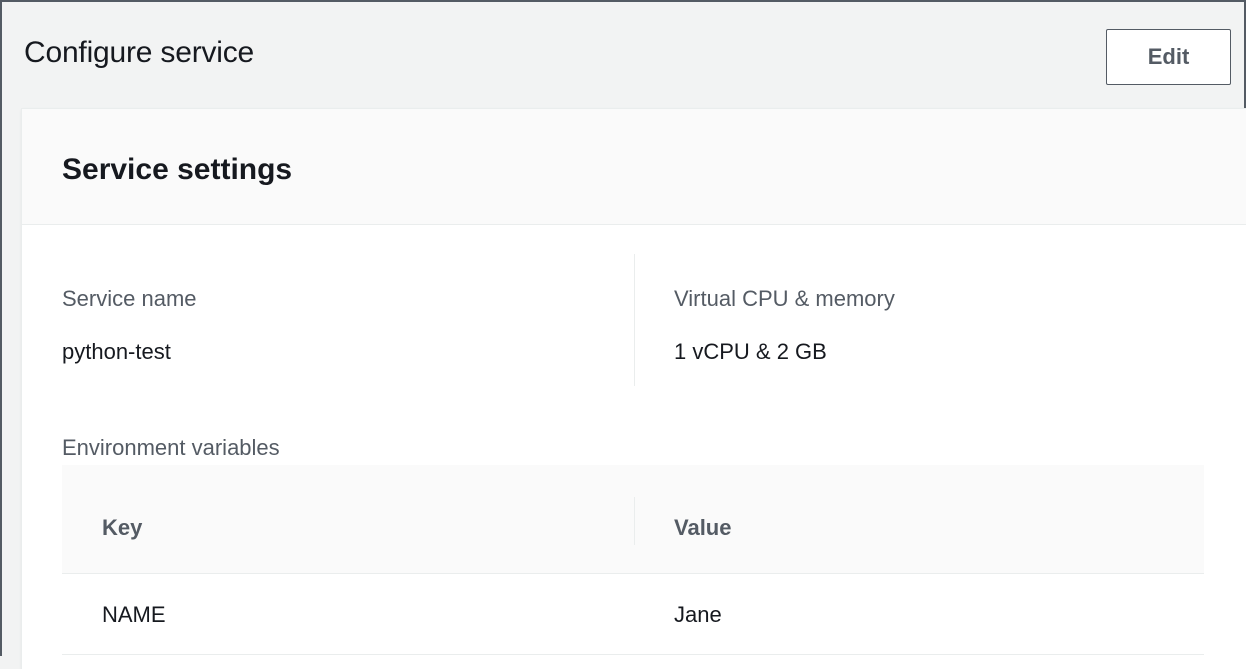 This screenshot has height=669, width=1246. Describe the element at coordinates (171, 447) in the screenshot. I see `env-variables-label: Environment variables` at that location.